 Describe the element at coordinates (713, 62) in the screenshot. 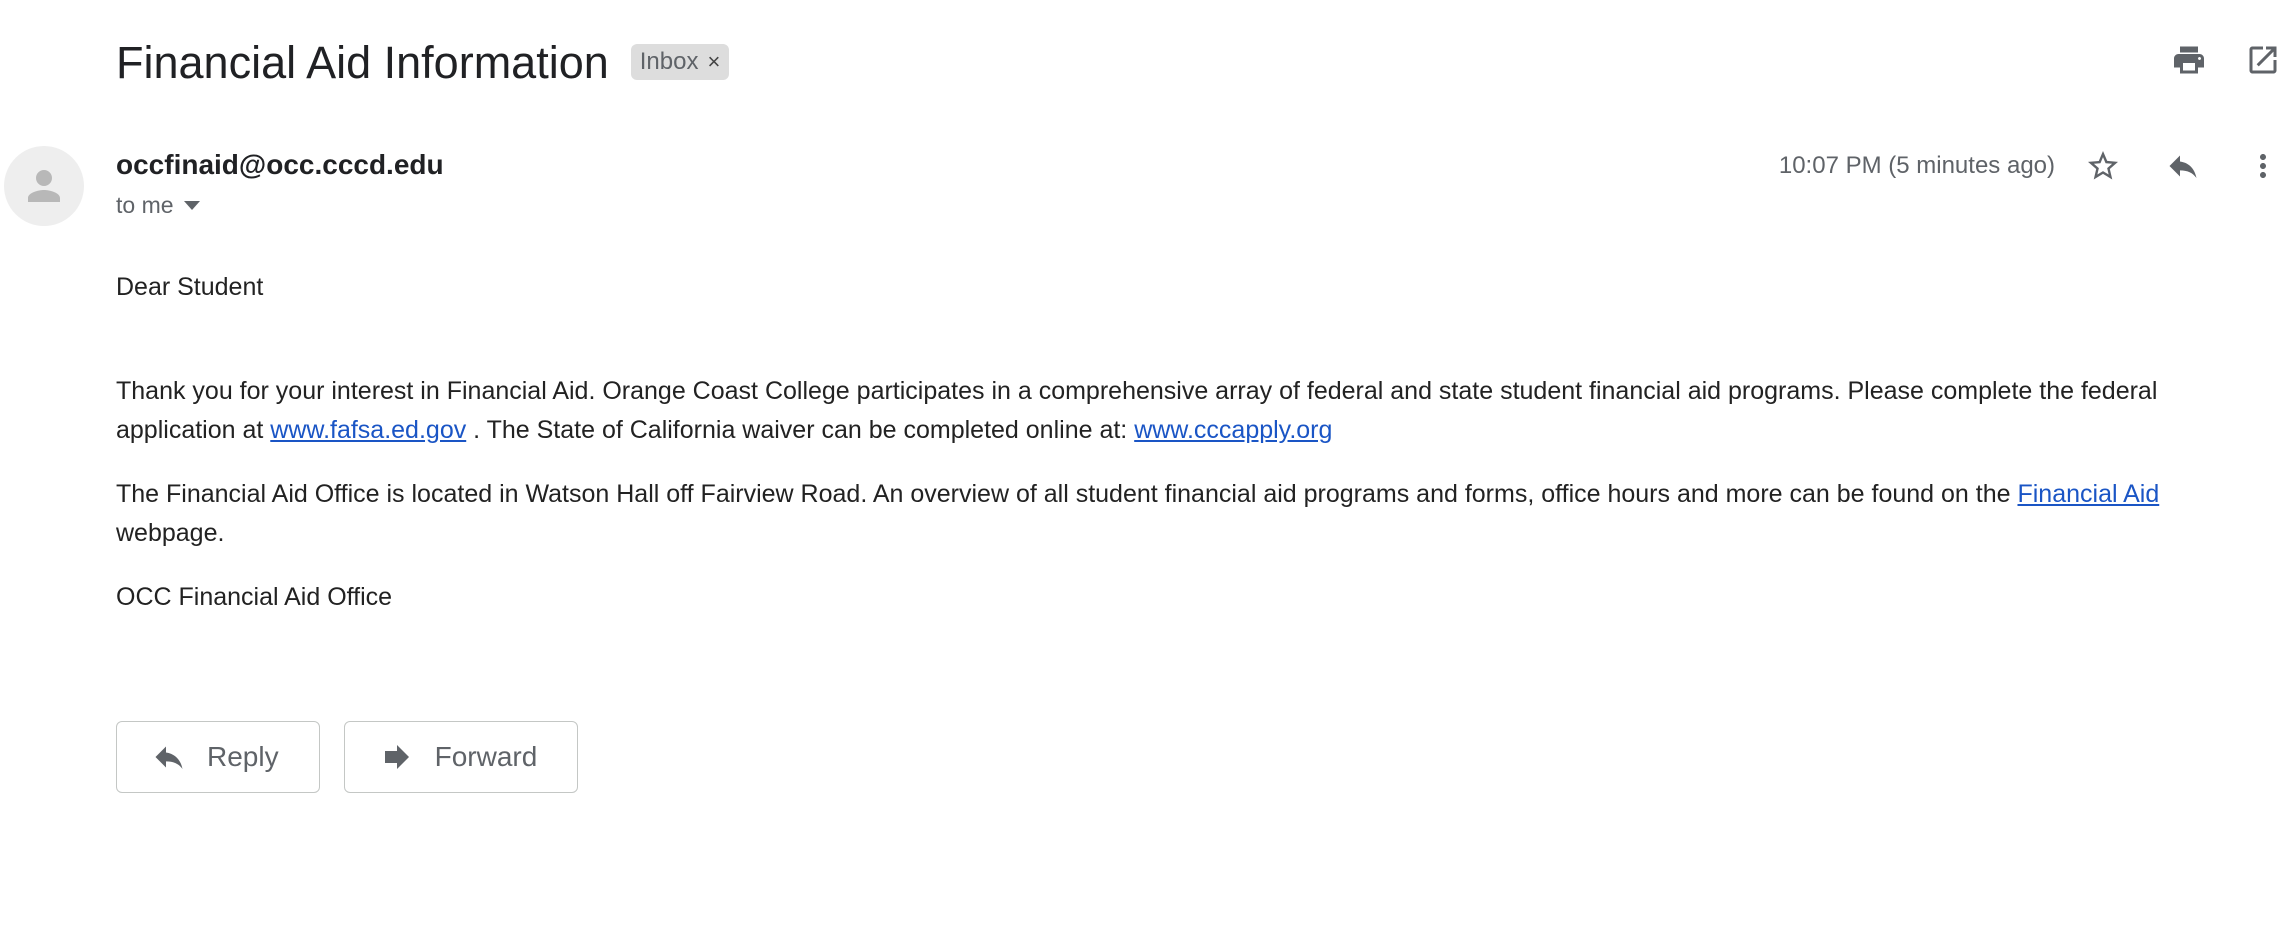

I see `remove-label-button: ×` at that location.